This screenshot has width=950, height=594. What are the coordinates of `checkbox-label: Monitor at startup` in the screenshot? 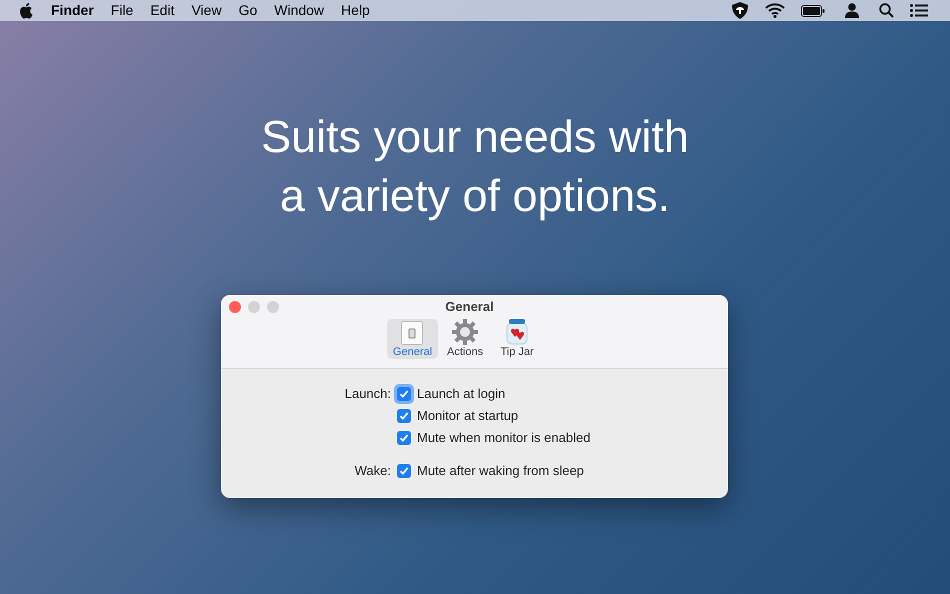 It's located at (467, 416).